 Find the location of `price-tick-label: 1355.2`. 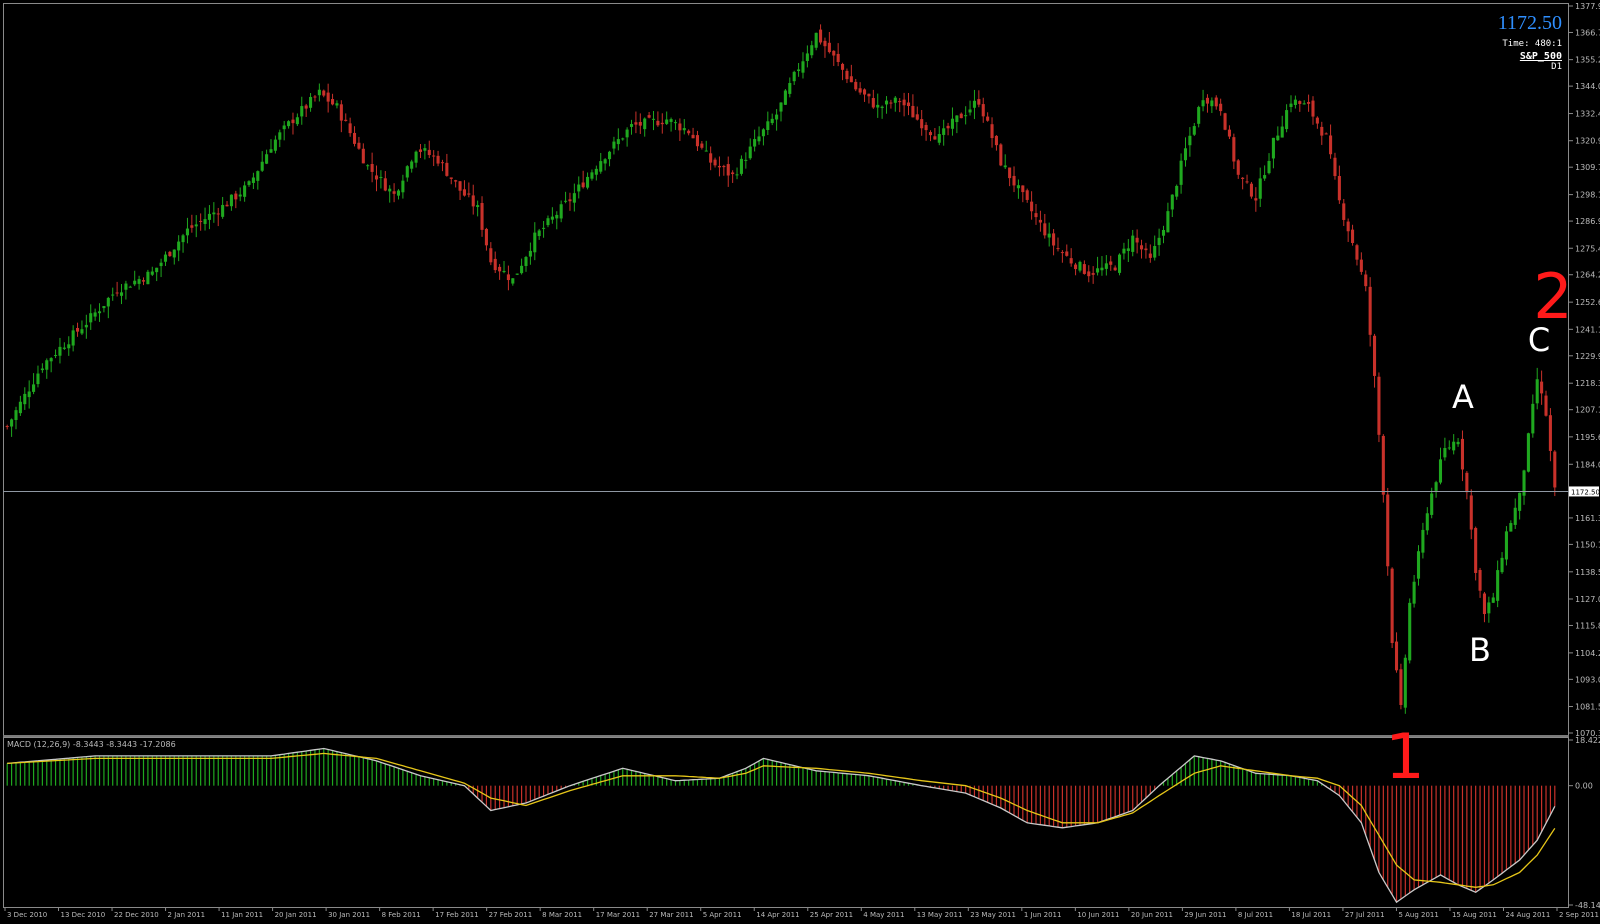

price-tick-label: 1355.2 is located at coordinates (1587, 60).